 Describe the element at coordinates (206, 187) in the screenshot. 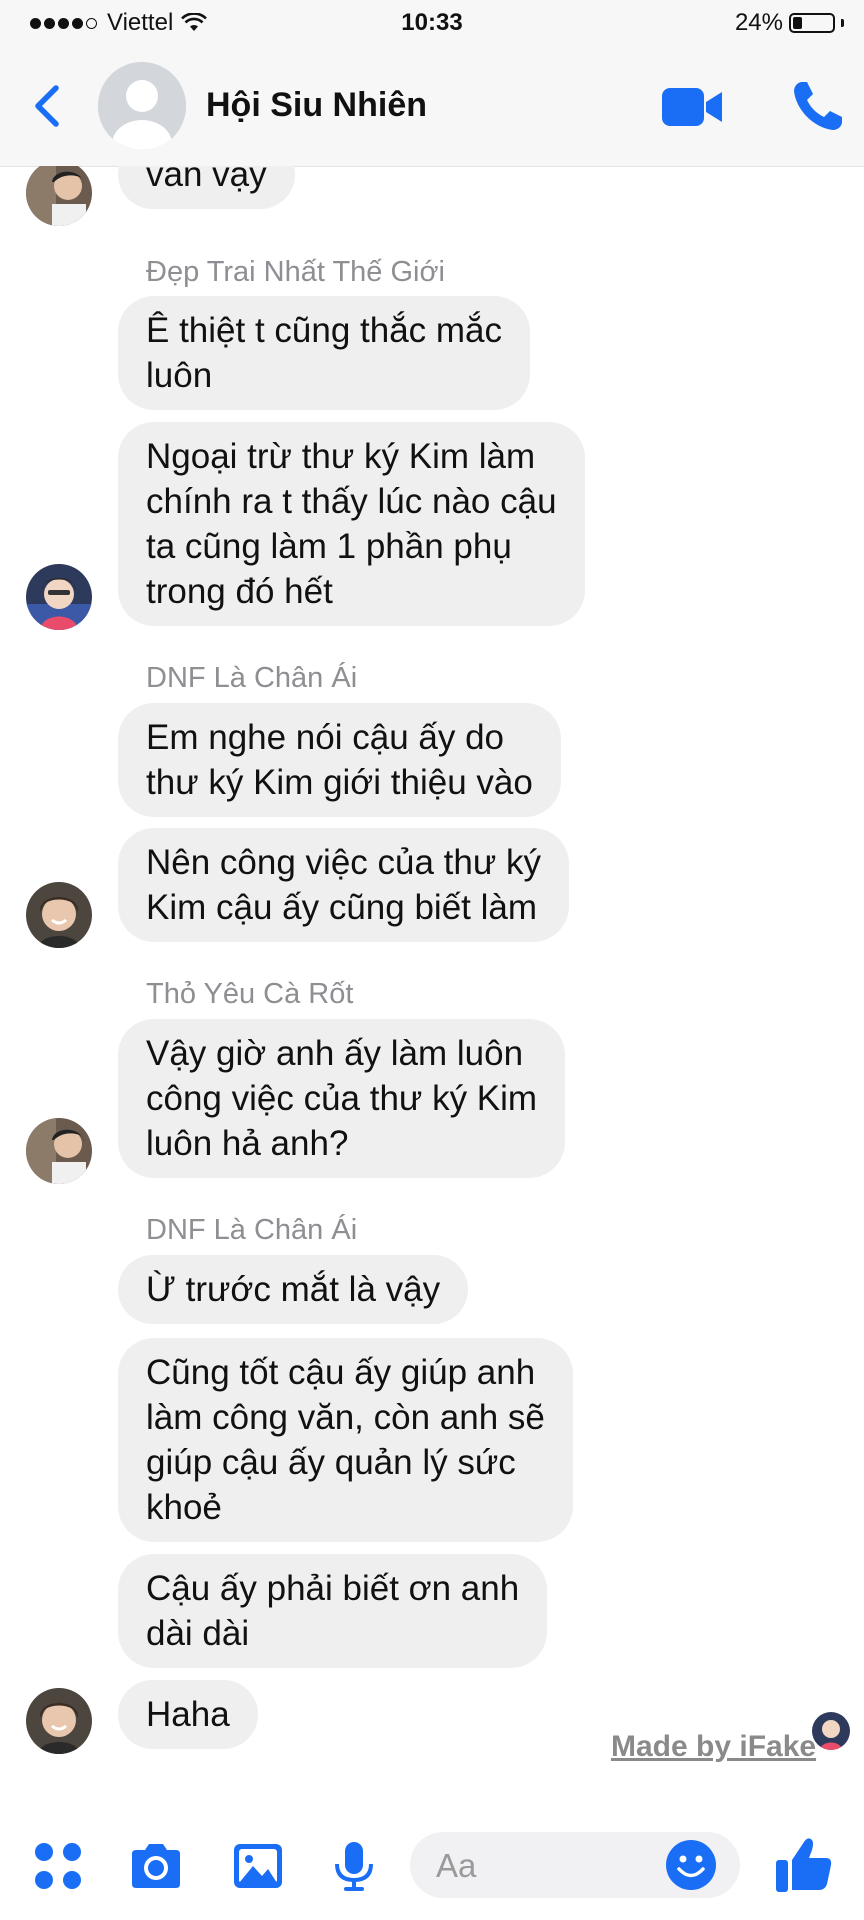

I see `message-bubble: văn vậy` at that location.